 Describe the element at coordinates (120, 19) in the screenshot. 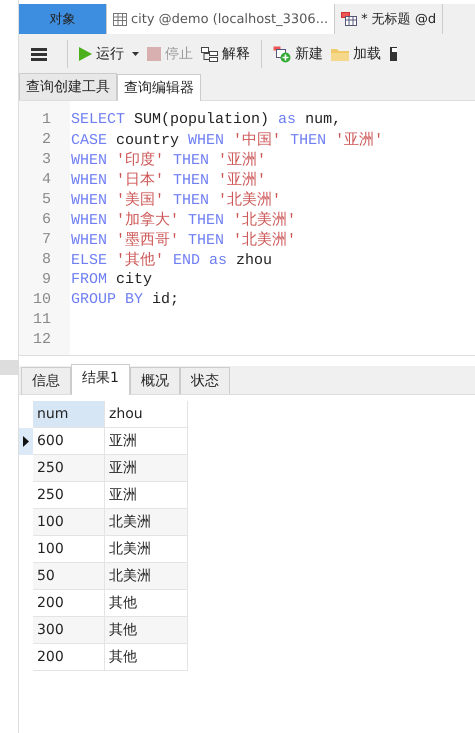

I see `table-icon` at that location.